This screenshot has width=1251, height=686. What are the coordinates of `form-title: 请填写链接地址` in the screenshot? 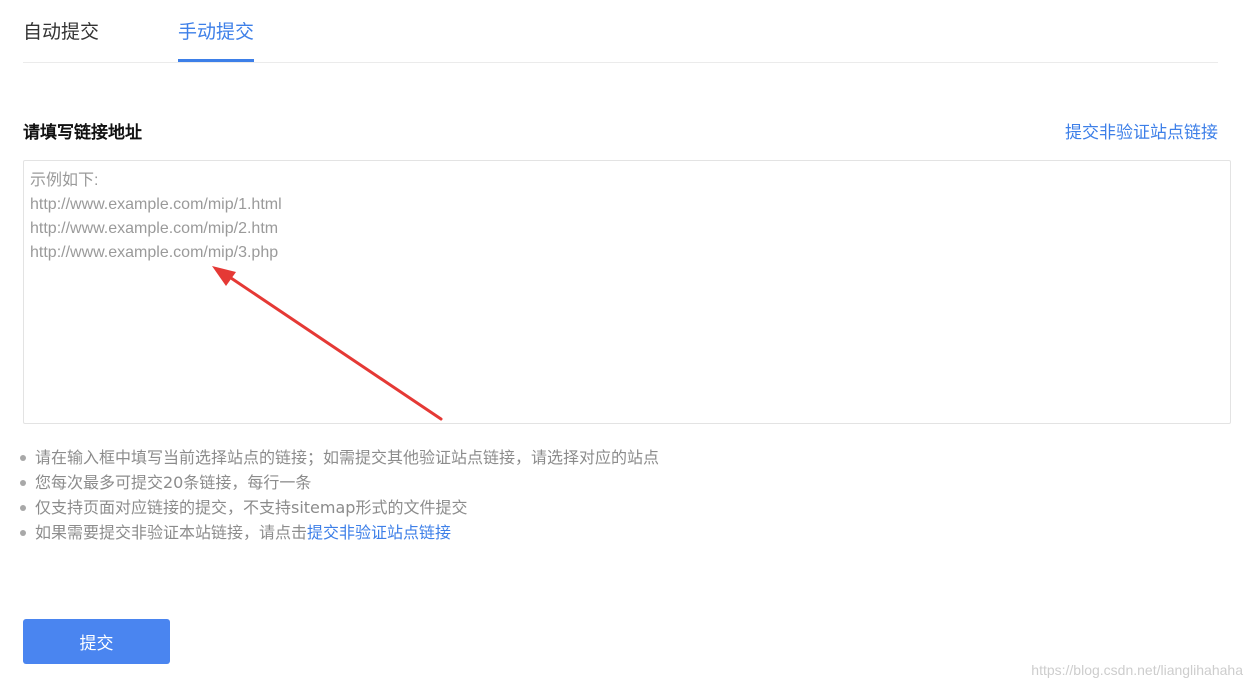 It's located at (82, 133).